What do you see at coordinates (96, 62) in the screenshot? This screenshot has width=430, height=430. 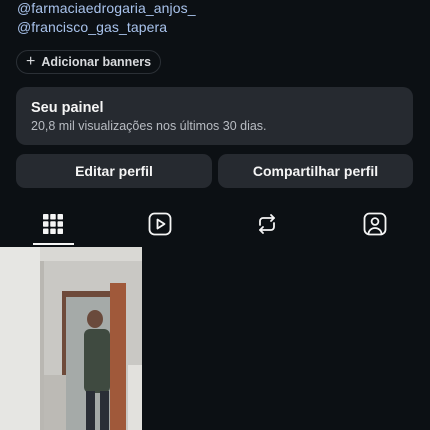 I see `add-banners-label: Adicionar banners` at bounding box center [96, 62].